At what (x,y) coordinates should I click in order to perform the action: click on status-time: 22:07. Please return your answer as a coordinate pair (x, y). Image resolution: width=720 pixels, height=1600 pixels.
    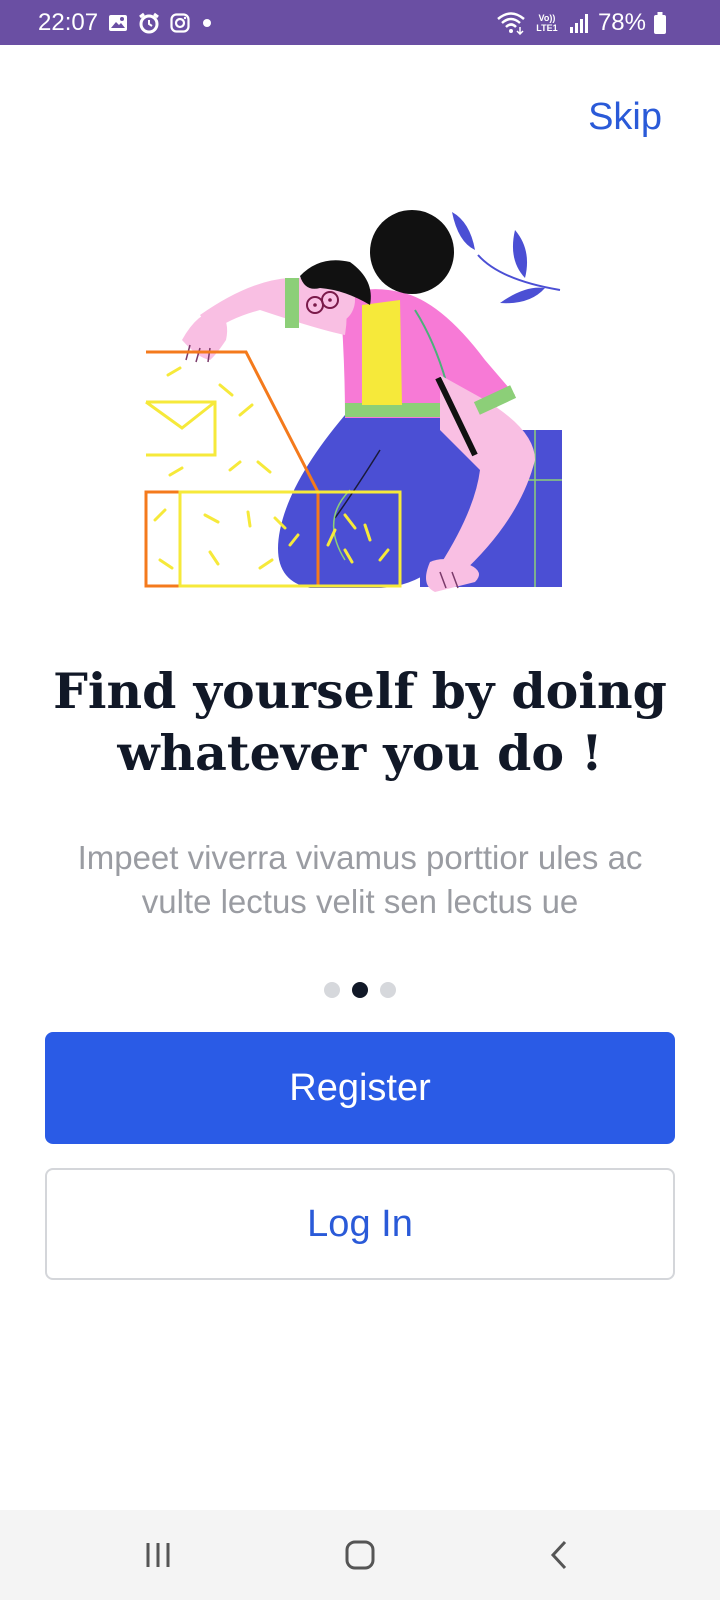
    Looking at the image, I should click on (68, 22).